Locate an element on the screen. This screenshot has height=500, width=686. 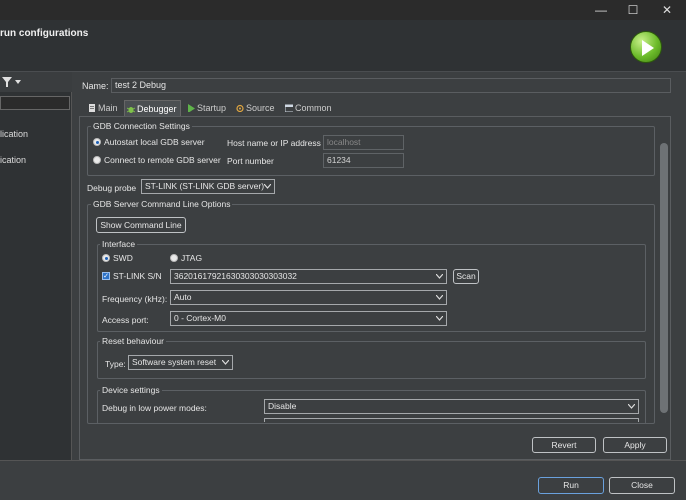
maximize-button: ☐ is located at coordinates (633, 10).